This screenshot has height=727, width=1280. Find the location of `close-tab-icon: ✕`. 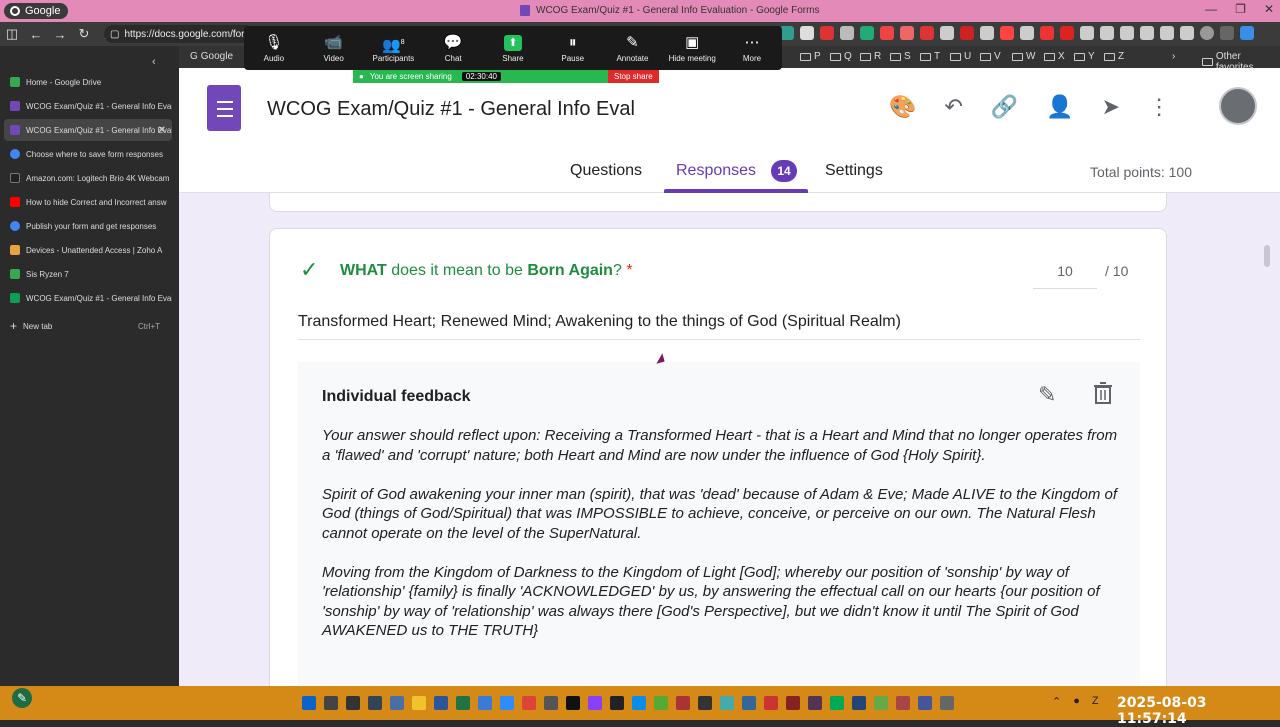

close-tab-icon: ✕ is located at coordinates (162, 130).